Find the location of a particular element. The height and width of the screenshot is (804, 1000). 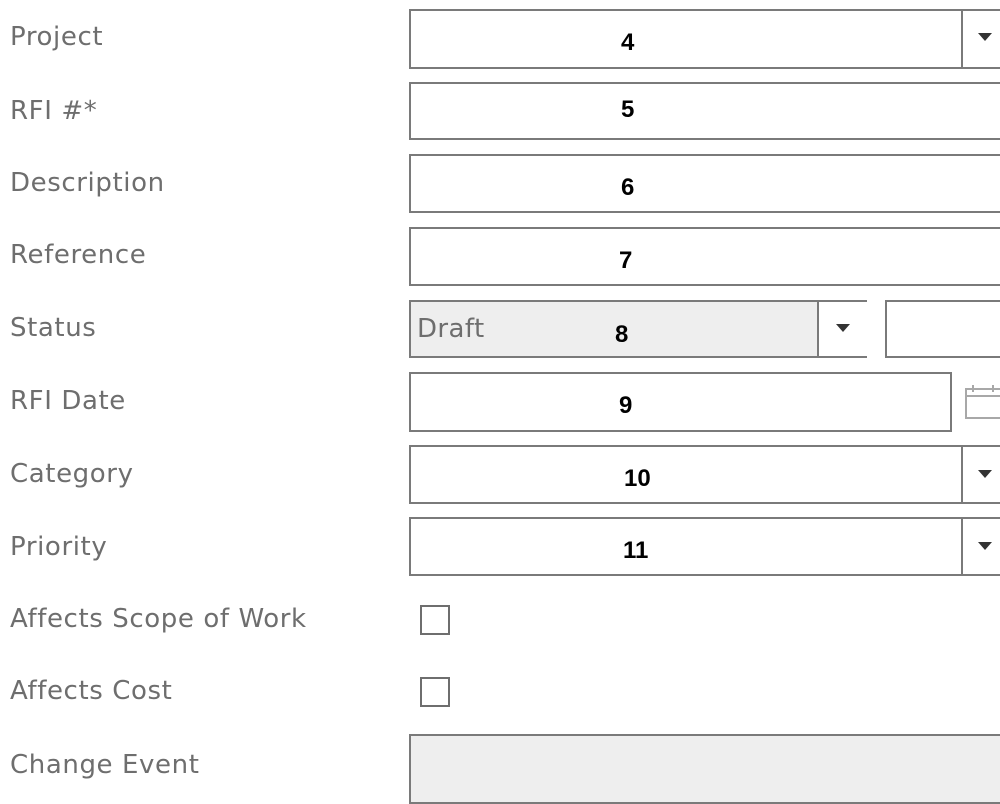

status-secondary-input is located at coordinates (942, 329).